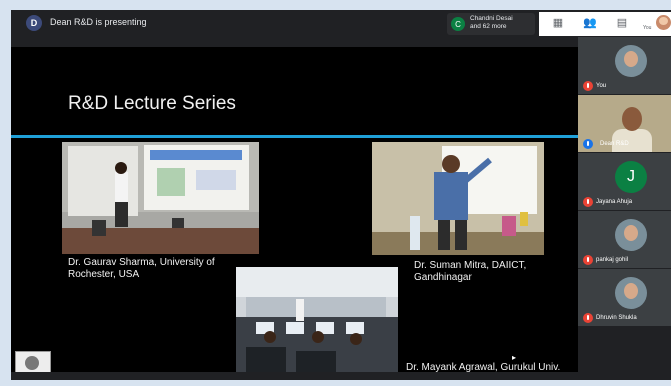 The width and height of the screenshot is (671, 386). What do you see at coordinates (294, 136) in the screenshot?
I see `slide-divider` at bounding box center [294, 136].